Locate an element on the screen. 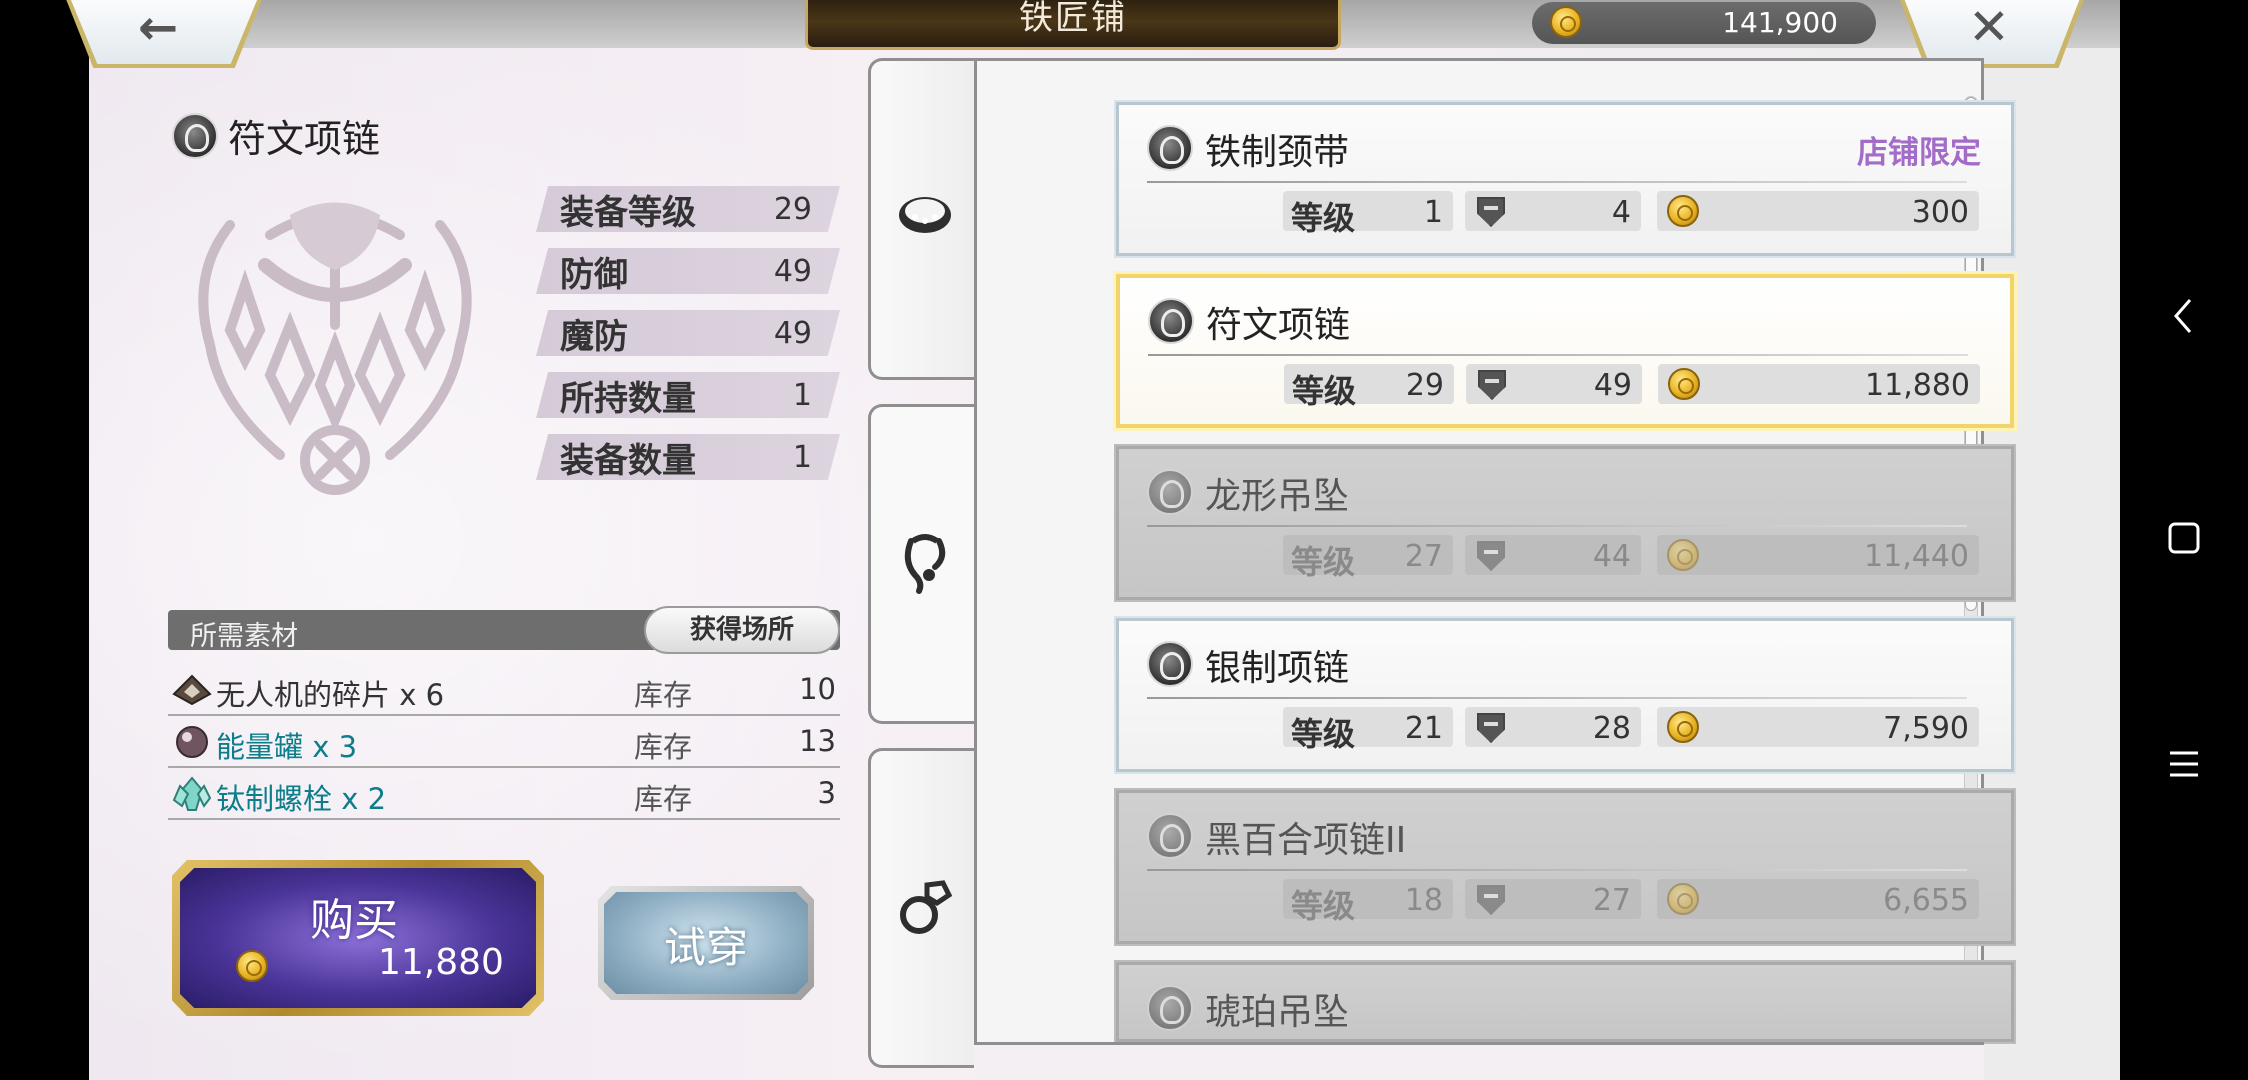 The image size is (2248, 1080). energy-can-icon is located at coordinates (192, 742).